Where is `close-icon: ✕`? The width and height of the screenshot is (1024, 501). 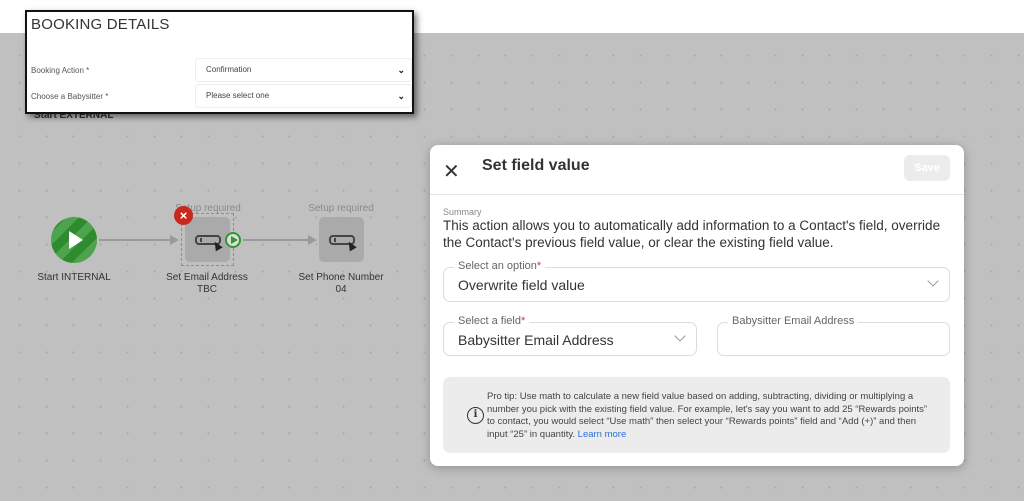
close-icon: ✕ is located at coordinates (451, 171).